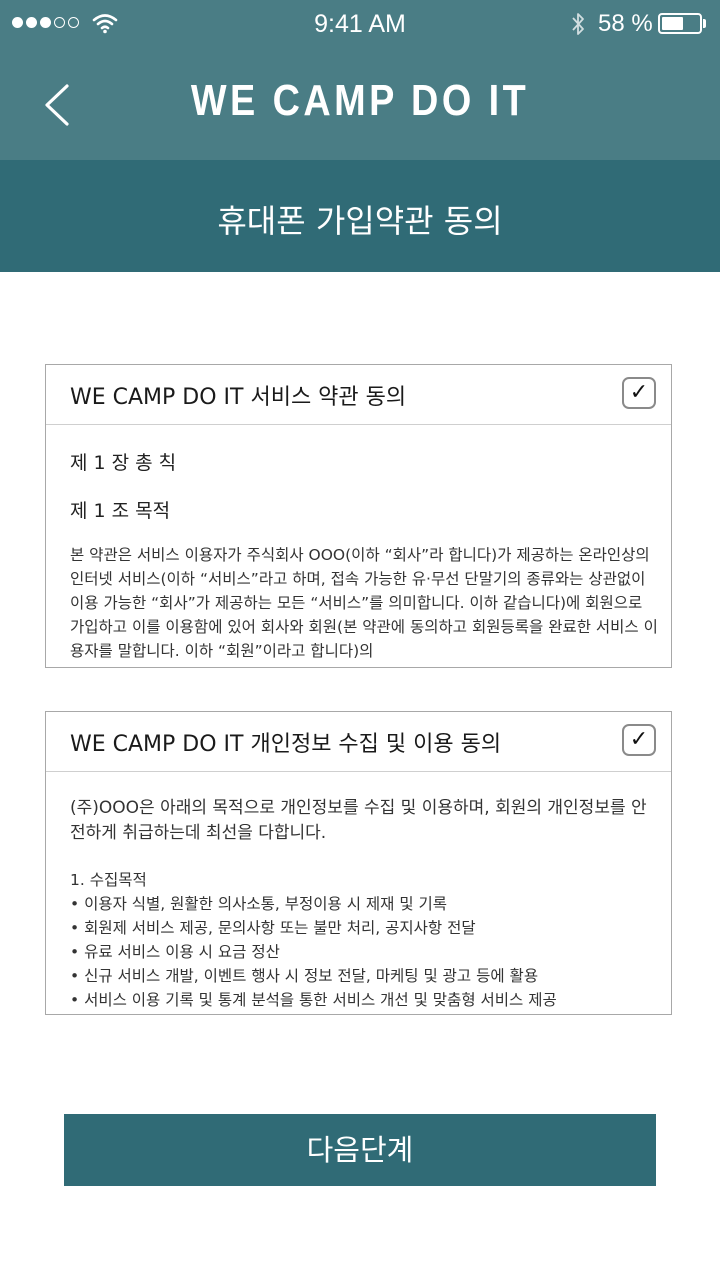  I want to click on app-title: WE CAMP DO IT, so click(360, 100).